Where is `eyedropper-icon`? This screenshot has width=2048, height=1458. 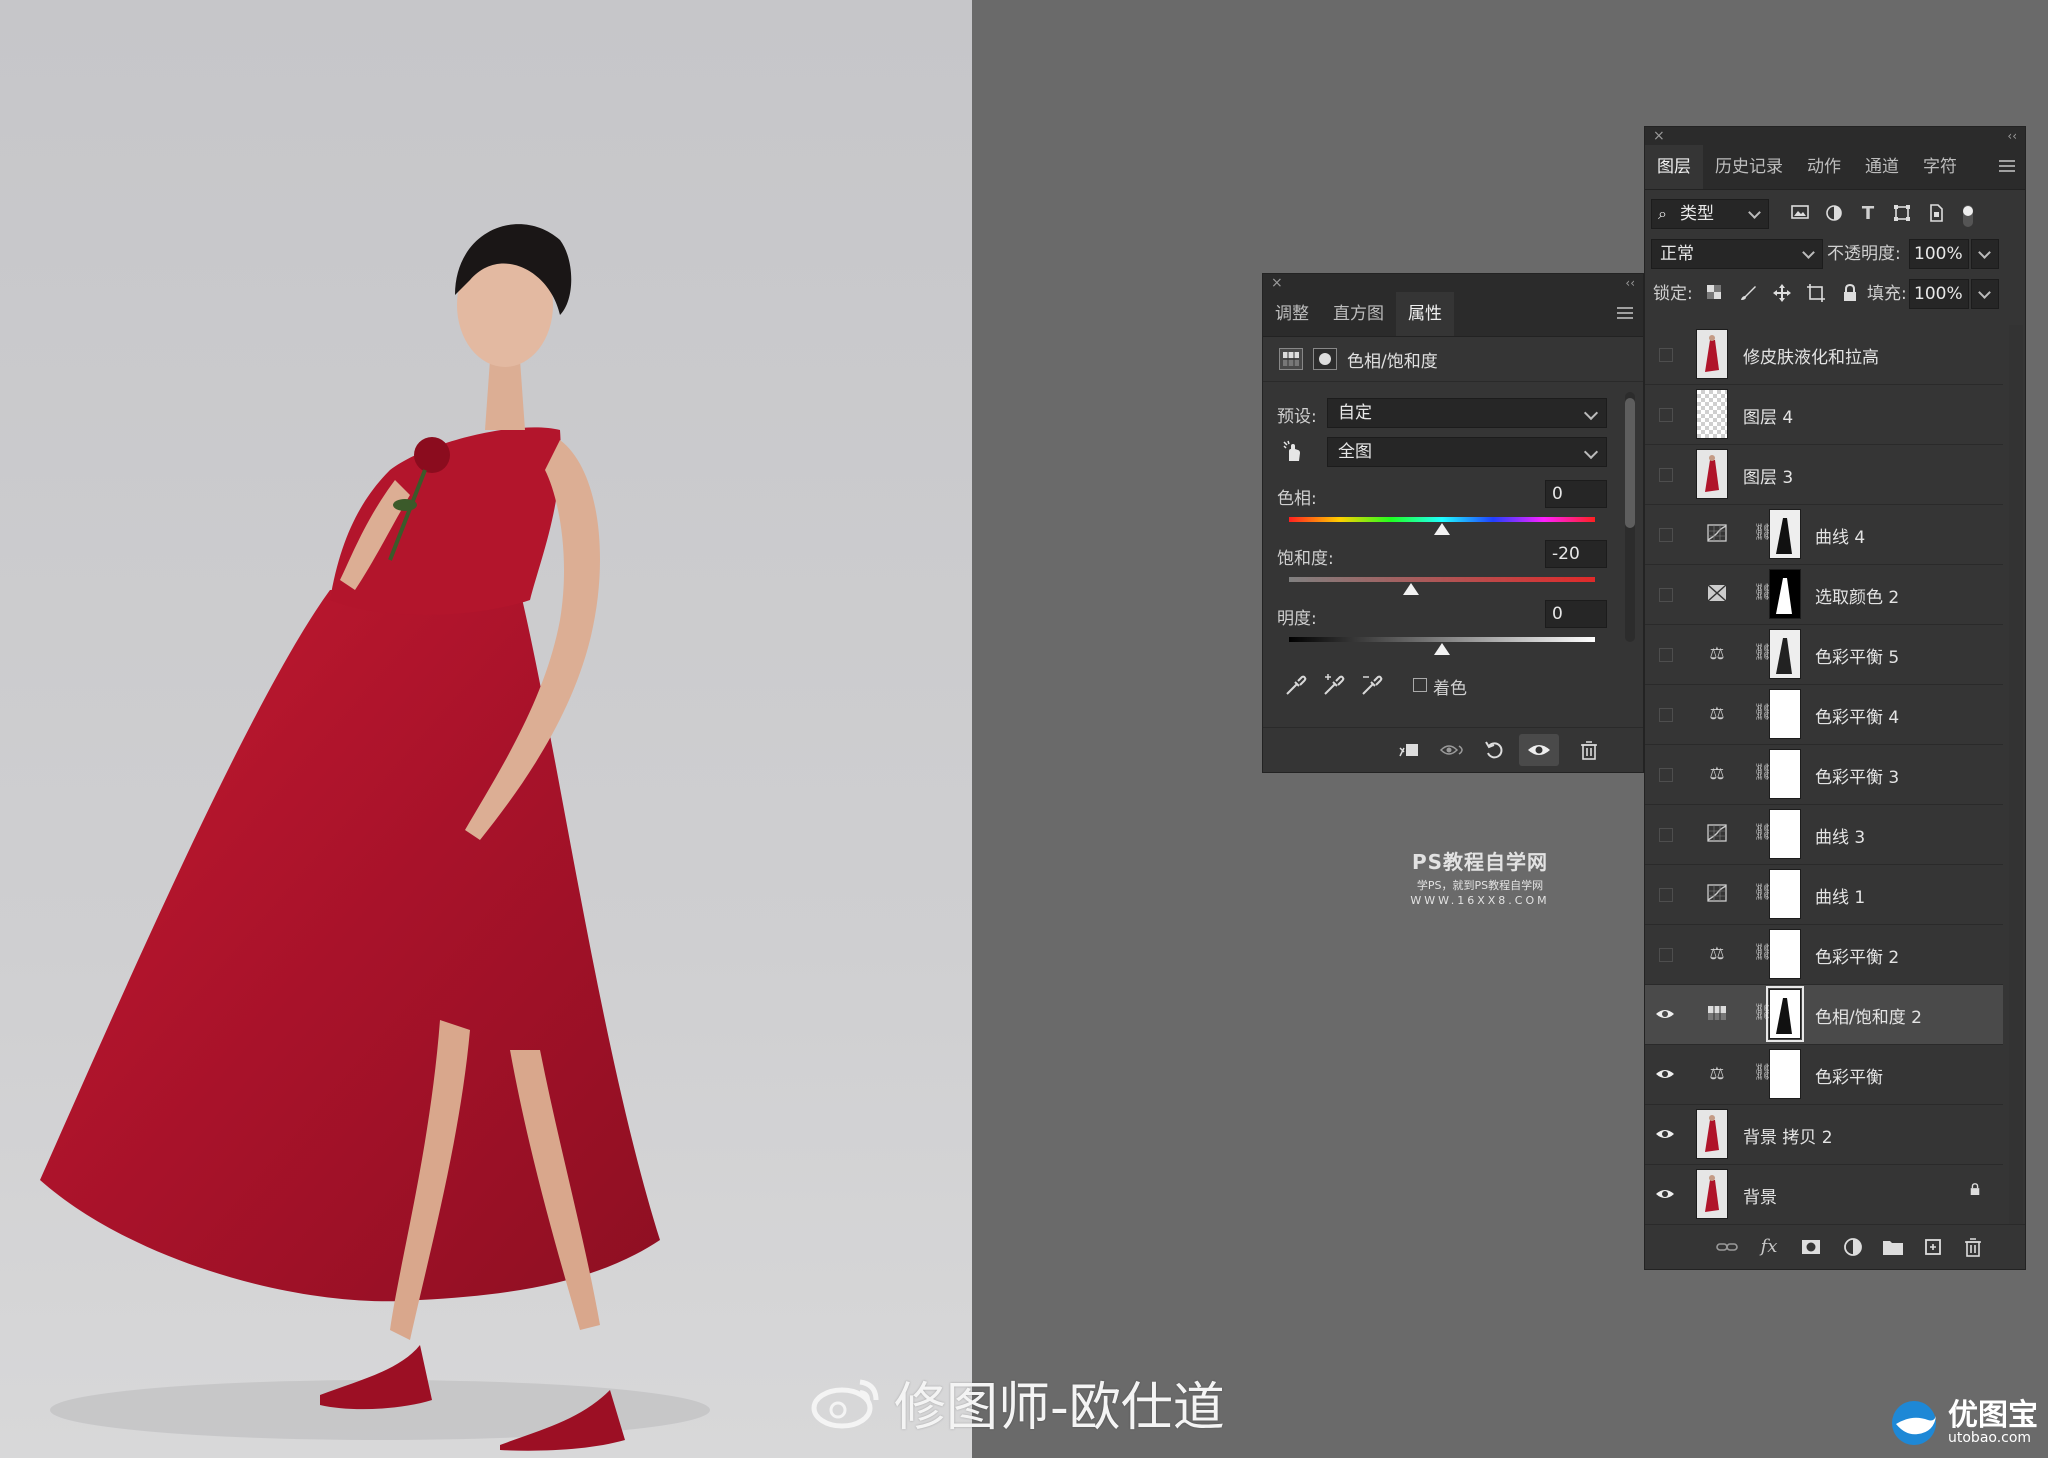
eyedropper-icon is located at coordinates (1296, 687).